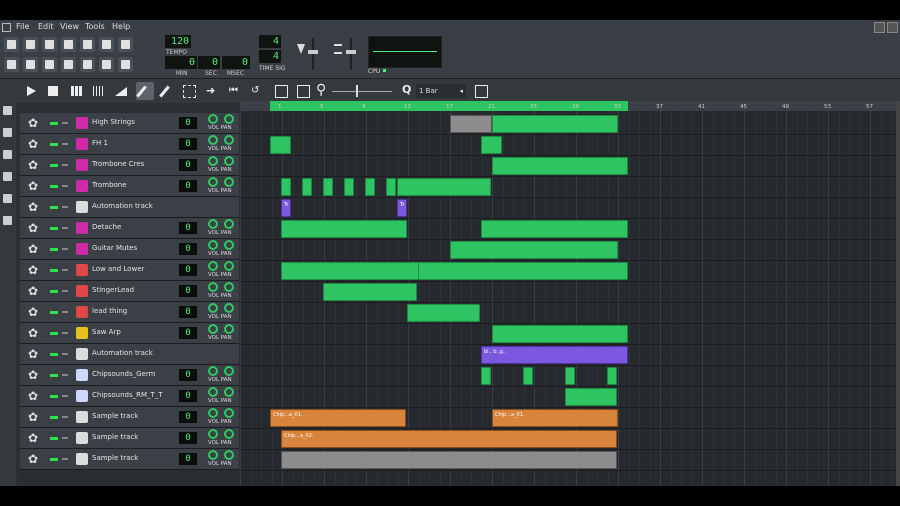 Image resolution: width=900 pixels, height=506 pixels. I want to click on auto-scroll-button: ➜, so click(213, 91).